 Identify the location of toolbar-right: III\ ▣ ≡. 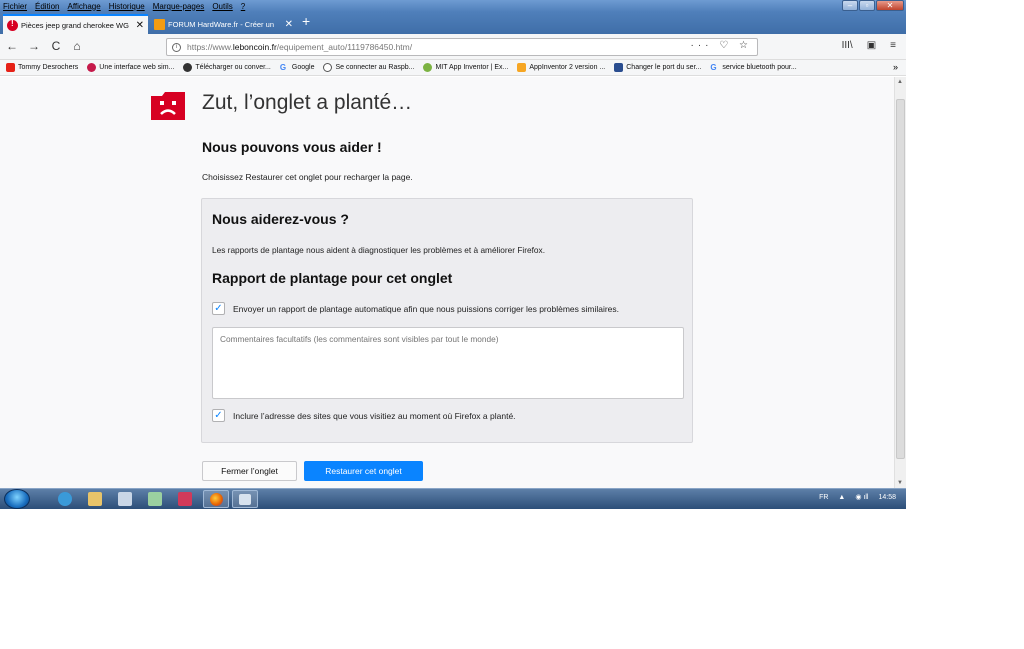
(869, 45).